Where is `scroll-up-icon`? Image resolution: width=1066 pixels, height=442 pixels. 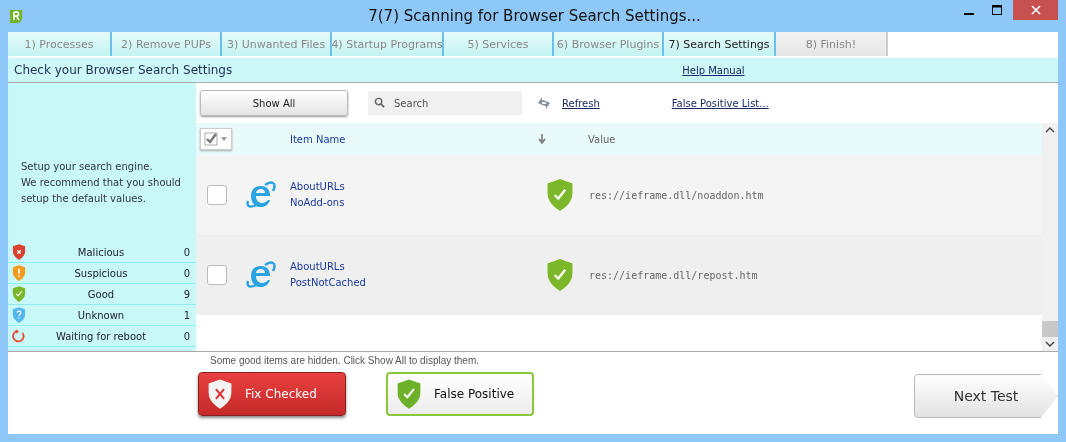
scroll-up-icon is located at coordinates (1050, 130).